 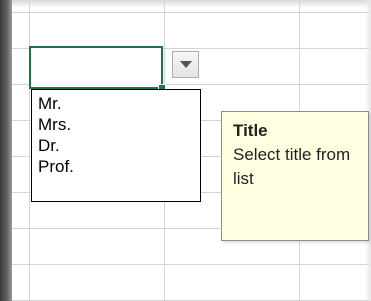 What do you see at coordinates (119, 145) in the screenshot?
I see `list-item-dr: Dr.` at bounding box center [119, 145].